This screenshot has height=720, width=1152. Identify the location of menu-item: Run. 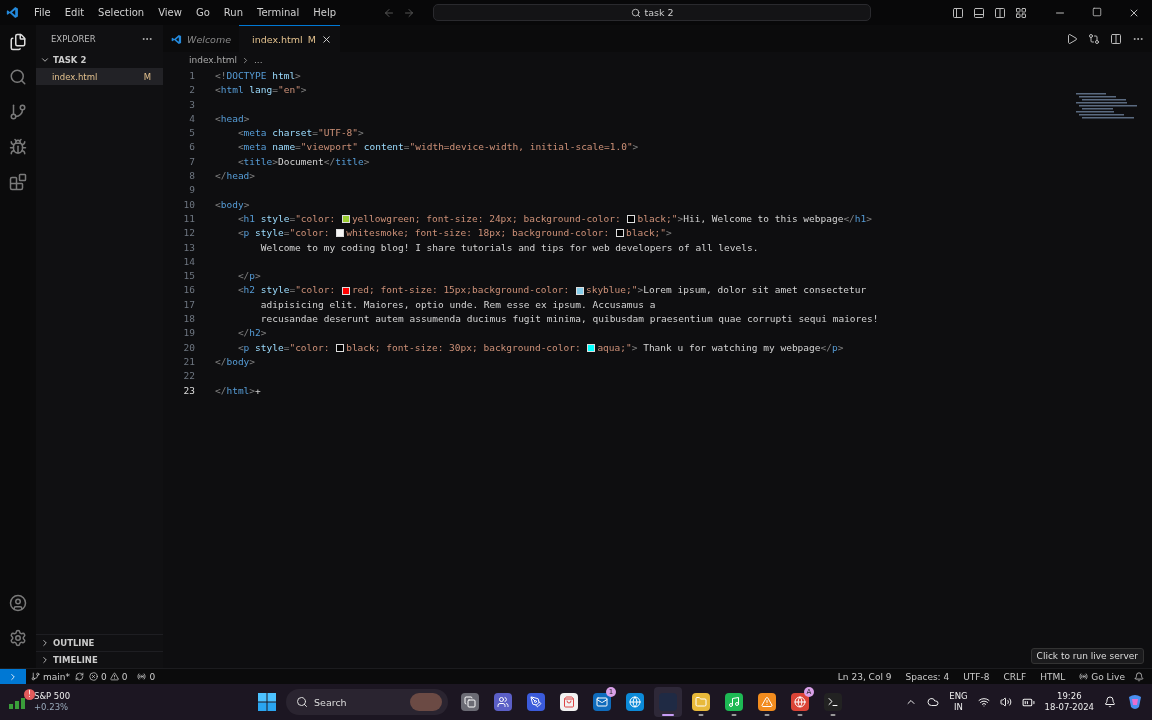
(233, 12).